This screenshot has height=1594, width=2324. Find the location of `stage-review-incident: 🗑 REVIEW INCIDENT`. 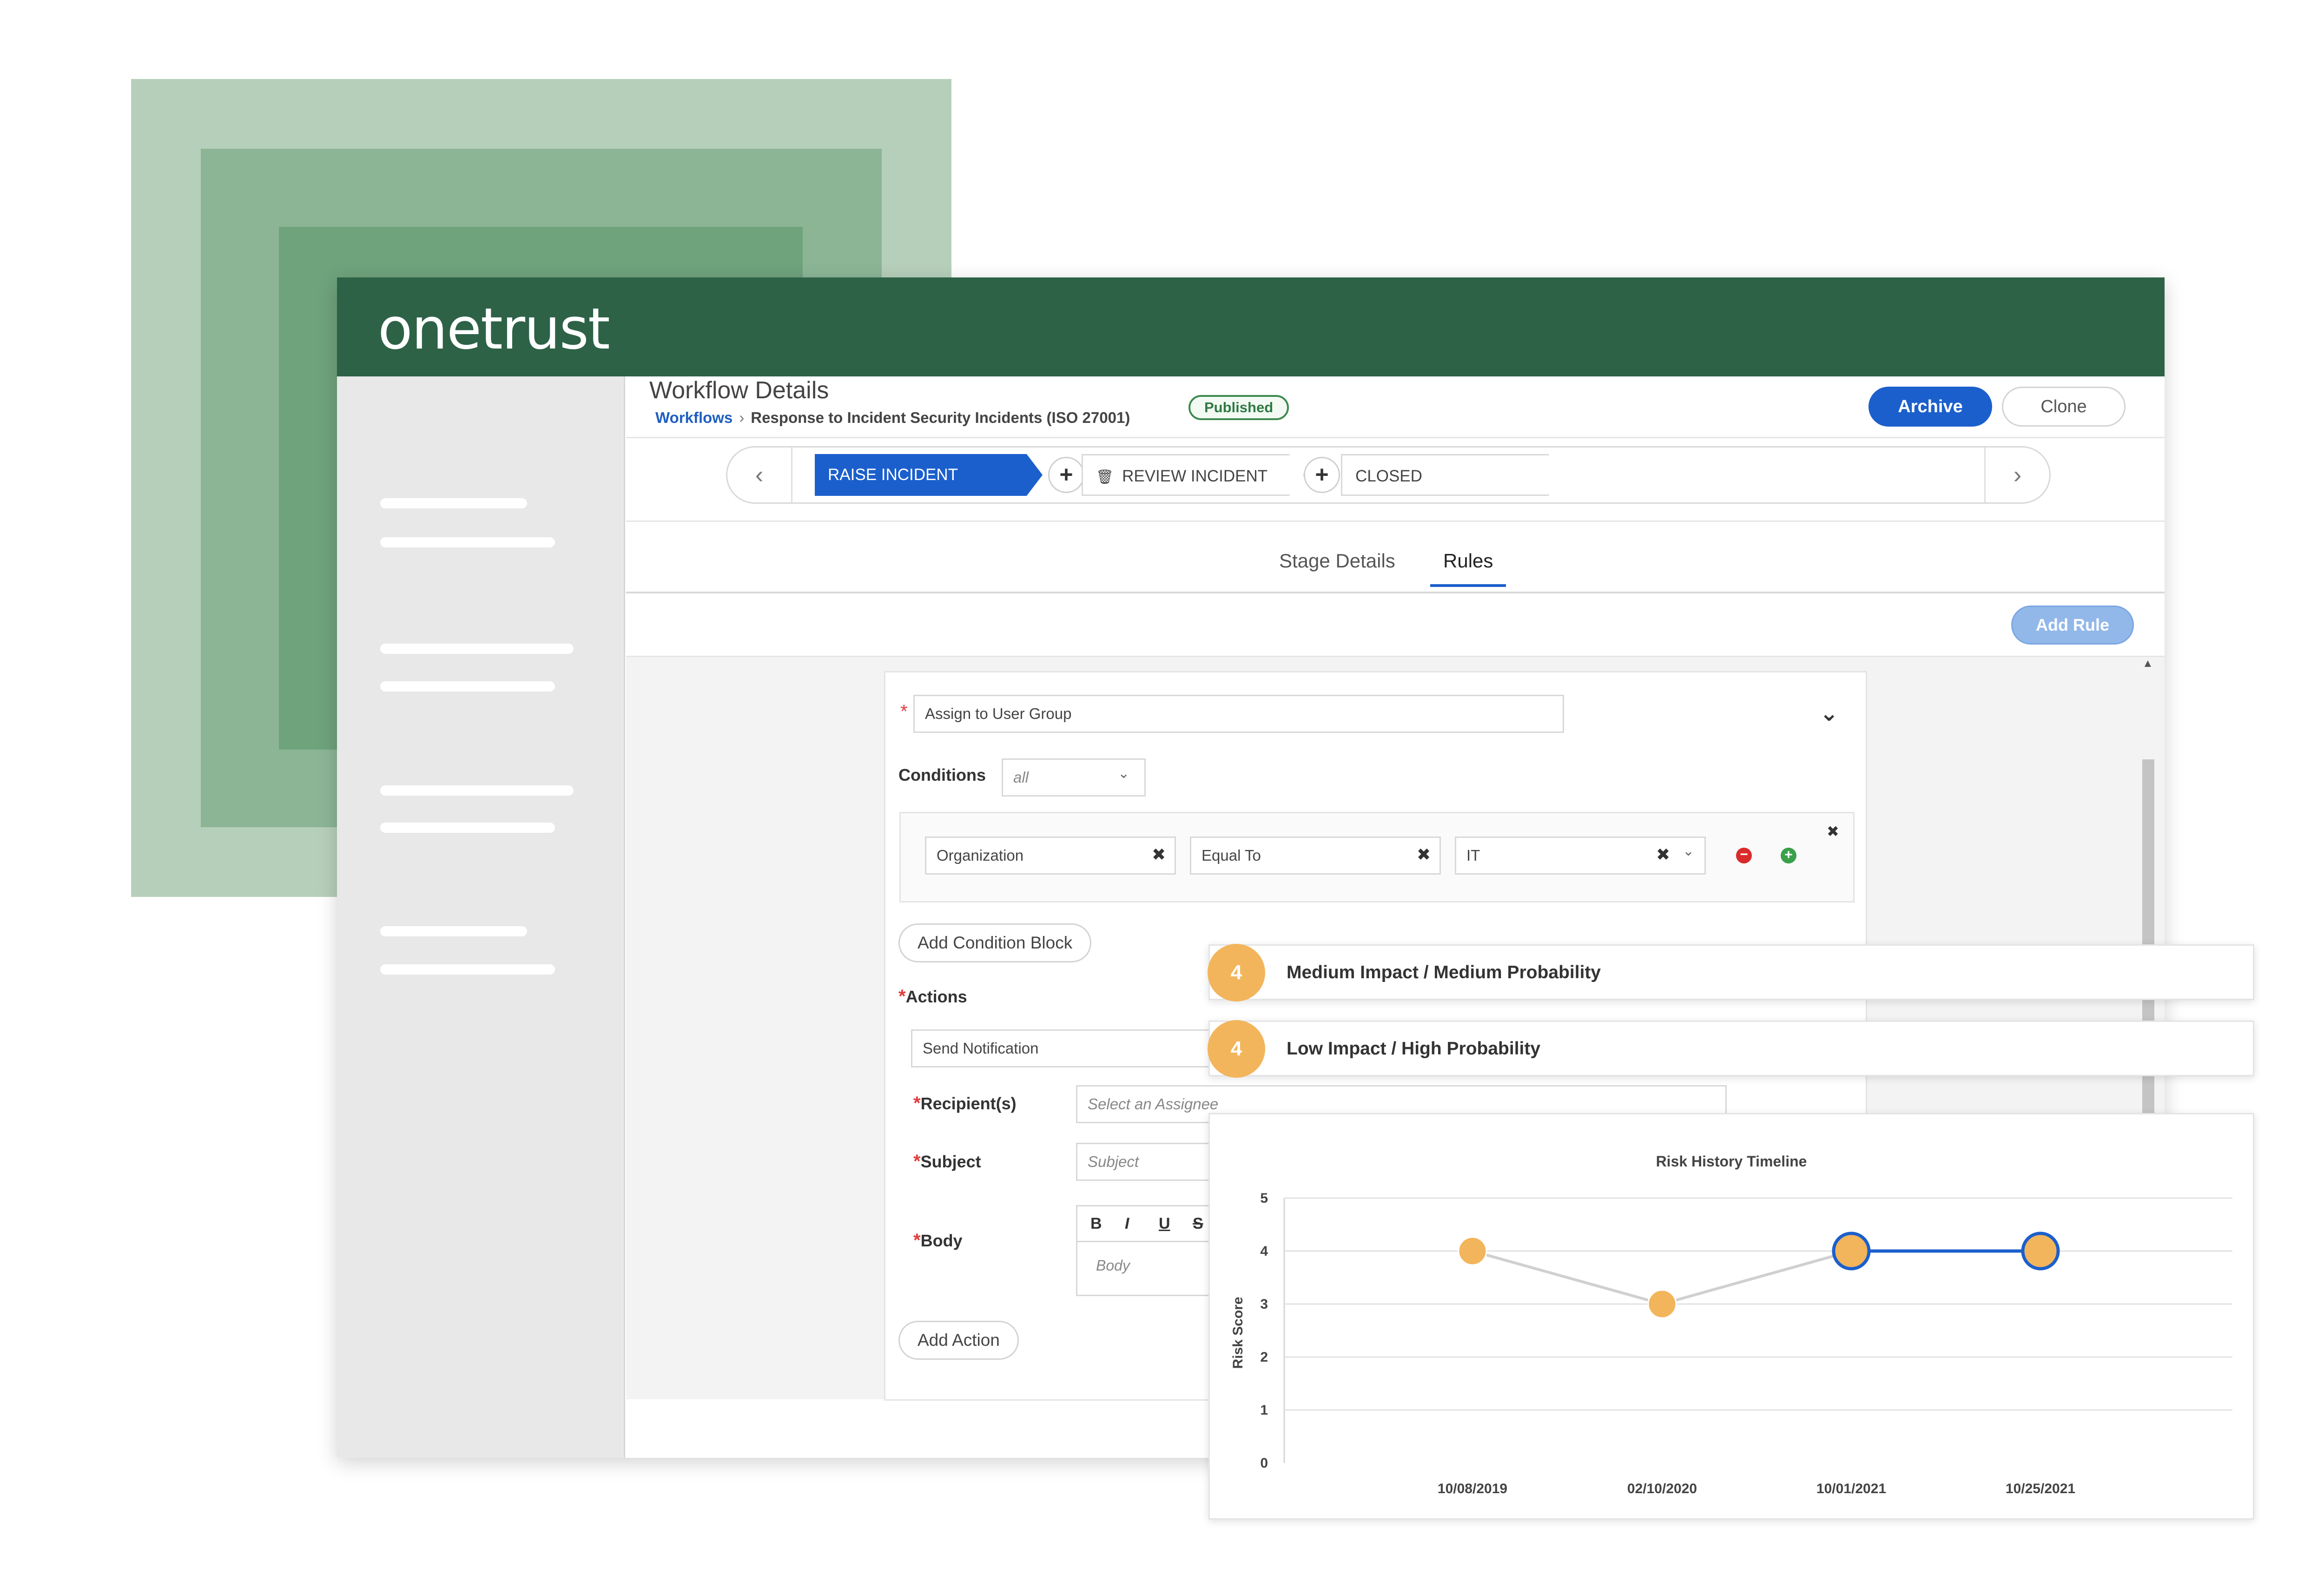

stage-review-incident: 🗑 REVIEW INCIDENT is located at coordinates (1193, 475).